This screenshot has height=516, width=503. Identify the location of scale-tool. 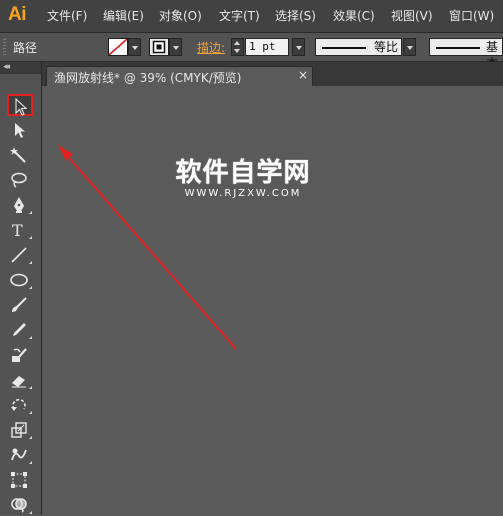
(20, 430).